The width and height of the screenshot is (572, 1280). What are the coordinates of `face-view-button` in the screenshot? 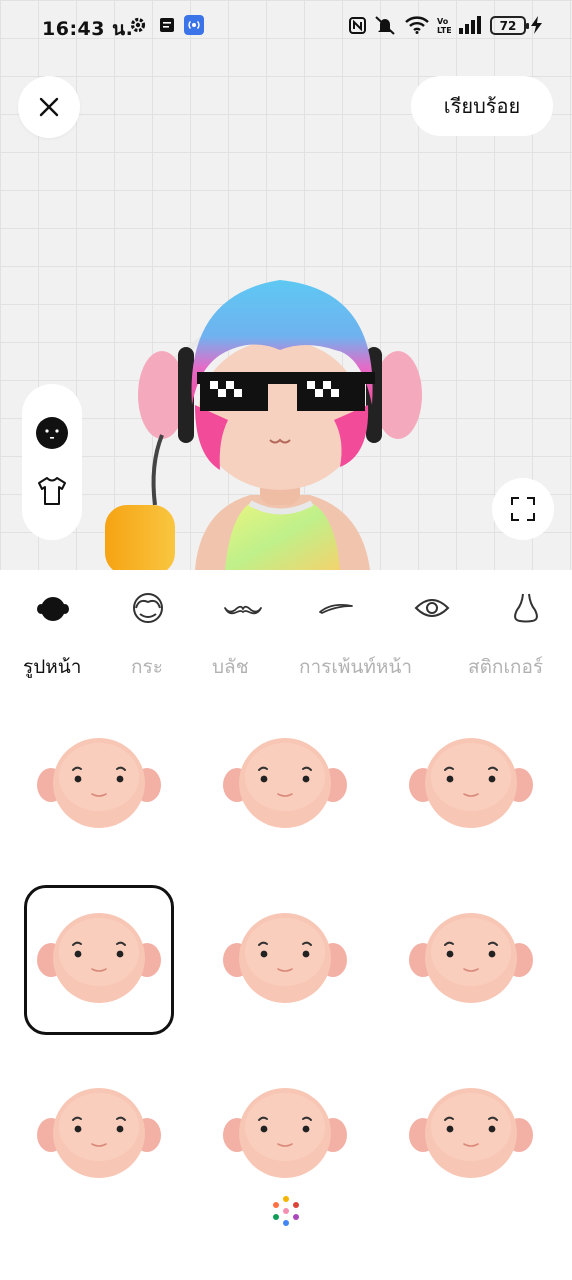 It's located at (52, 433).